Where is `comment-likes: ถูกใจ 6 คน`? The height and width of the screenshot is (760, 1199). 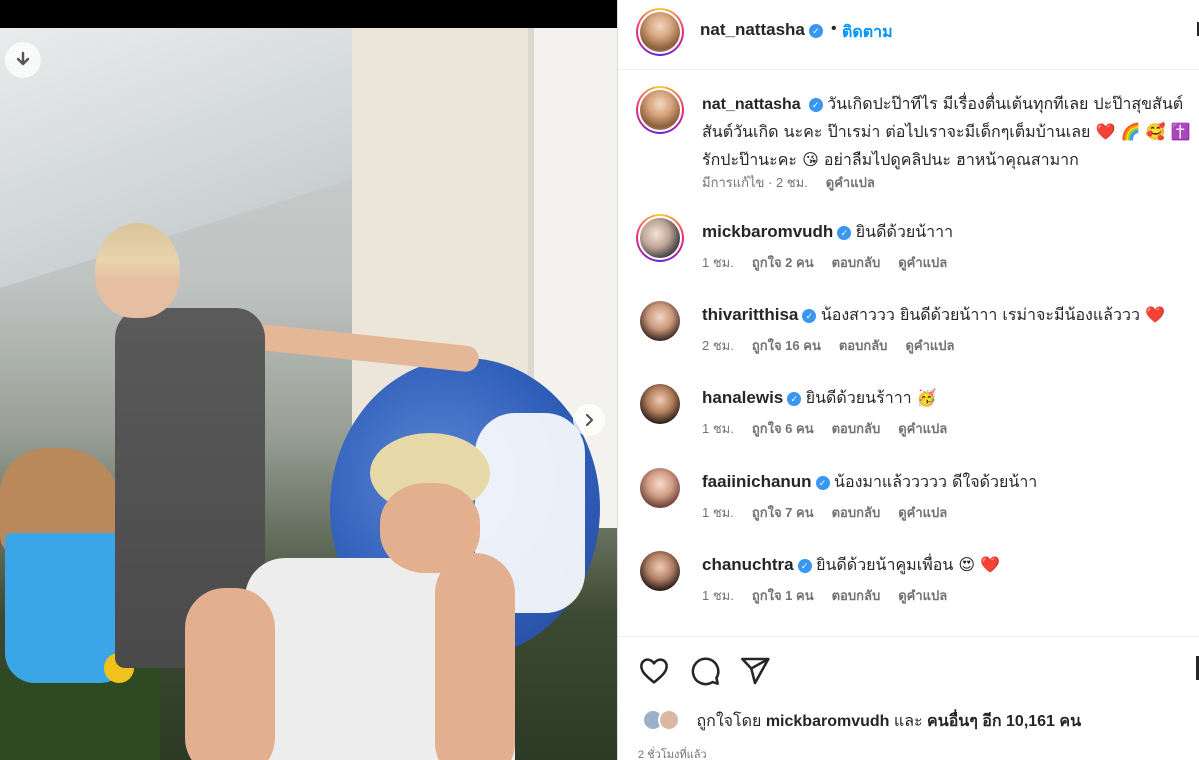
comment-likes: ถูกใจ 6 คน is located at coordinates (783, 428).